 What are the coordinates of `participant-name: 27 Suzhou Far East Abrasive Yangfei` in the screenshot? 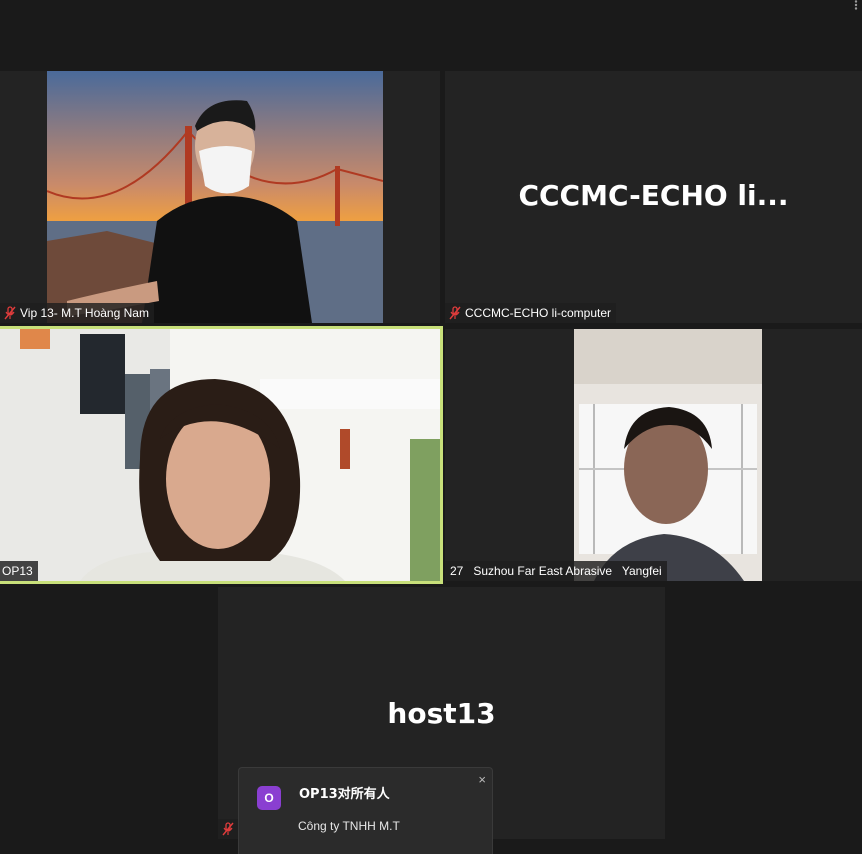 It's located at (556, 571).